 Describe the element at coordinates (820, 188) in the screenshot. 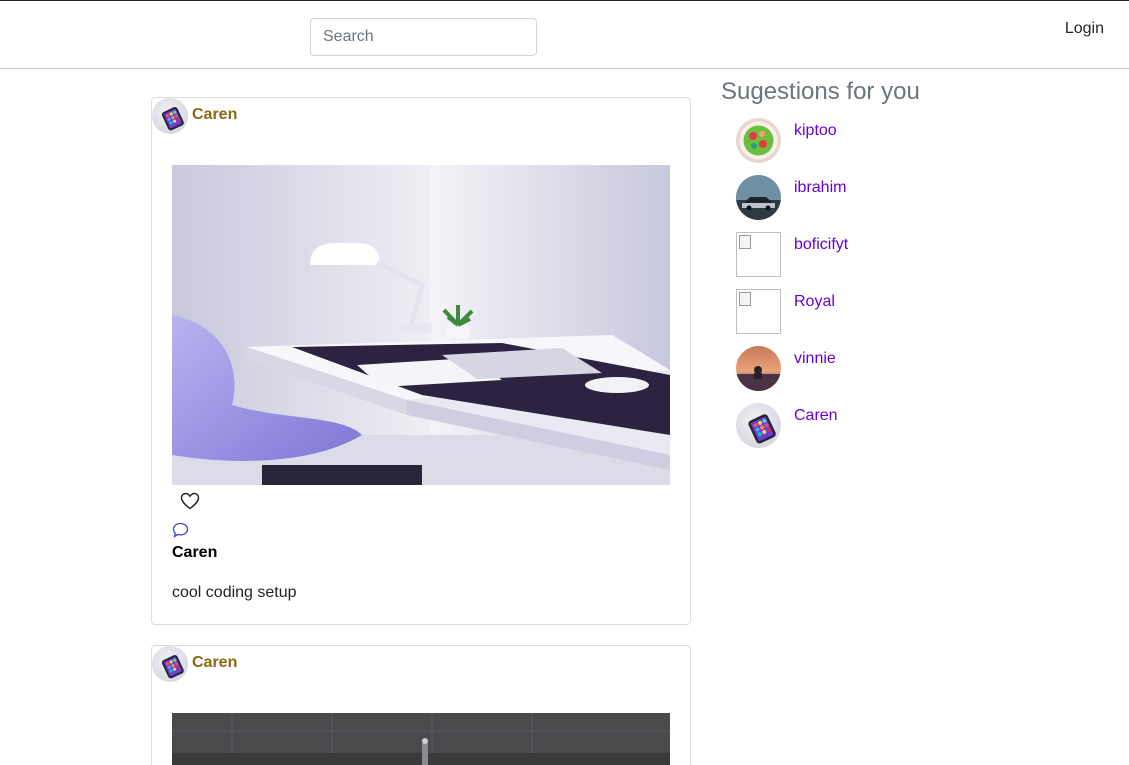

I see `suggestion-username: ibrahim` at that location.